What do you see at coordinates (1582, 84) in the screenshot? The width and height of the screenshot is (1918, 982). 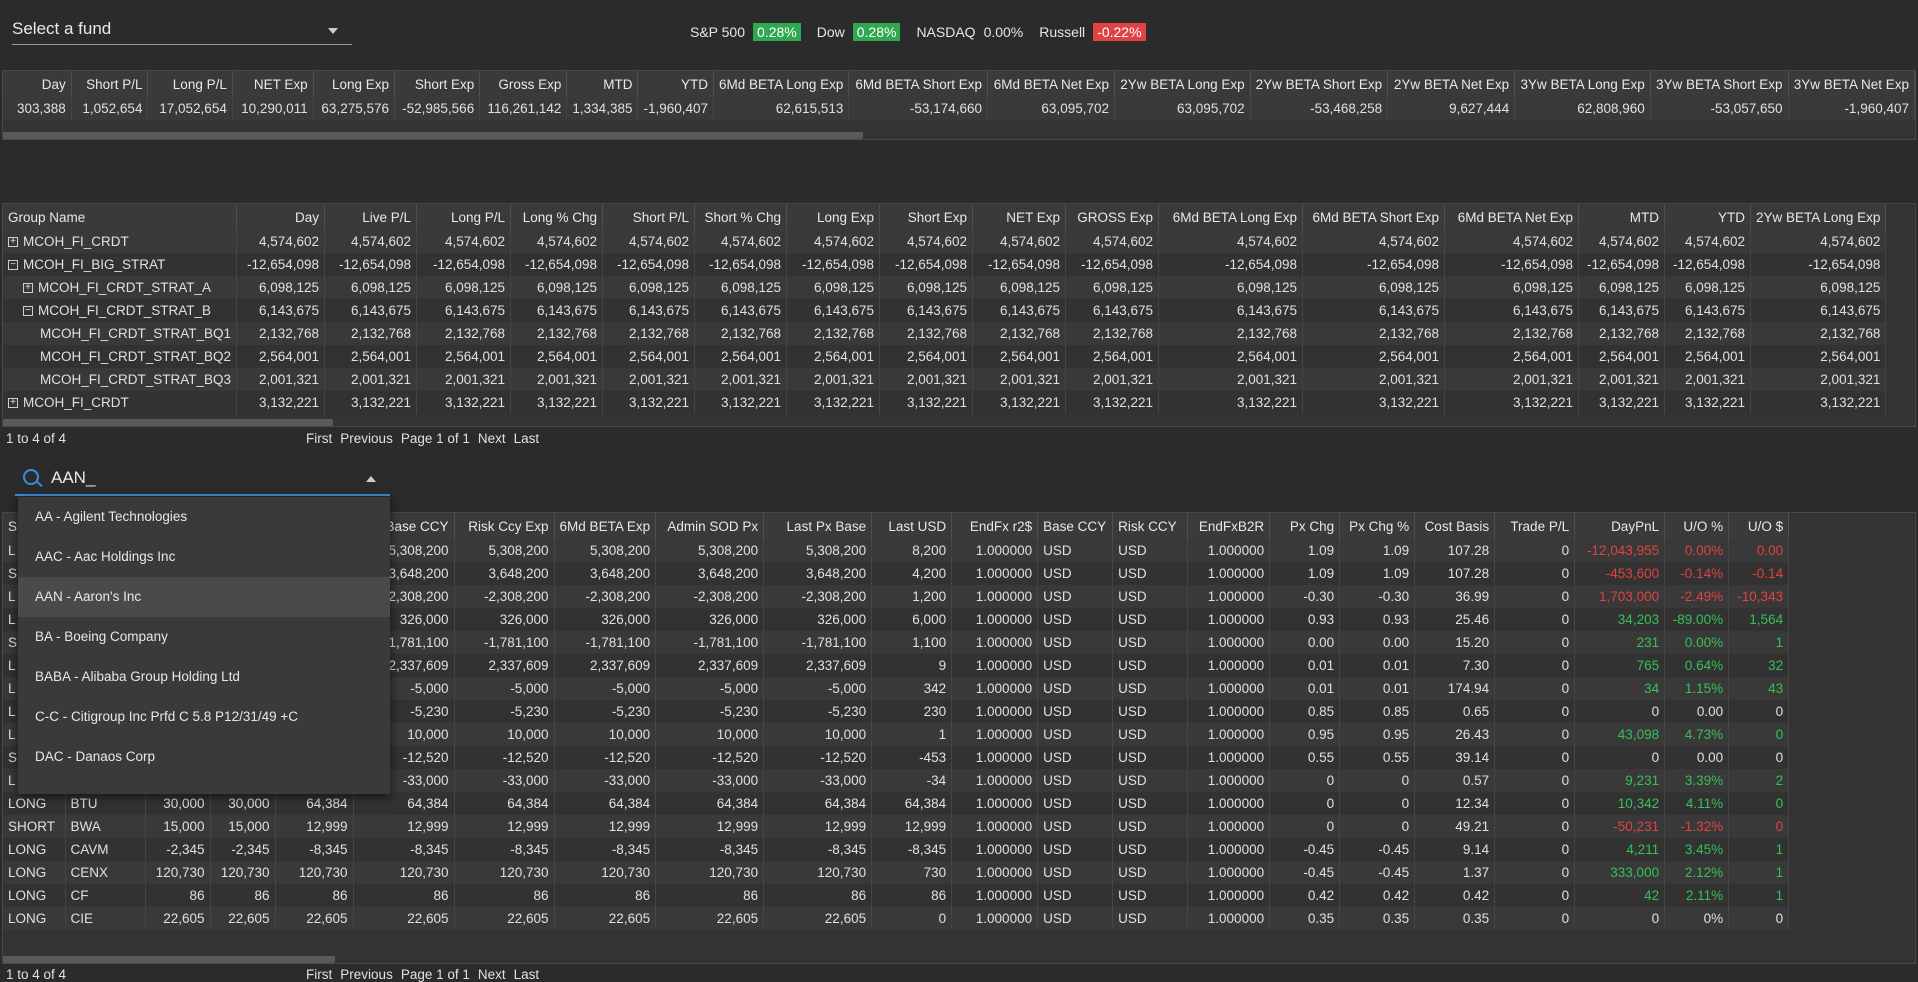 I see `column-header: 3Yw BETA Long Exp` at bounding box center [1582, 84].